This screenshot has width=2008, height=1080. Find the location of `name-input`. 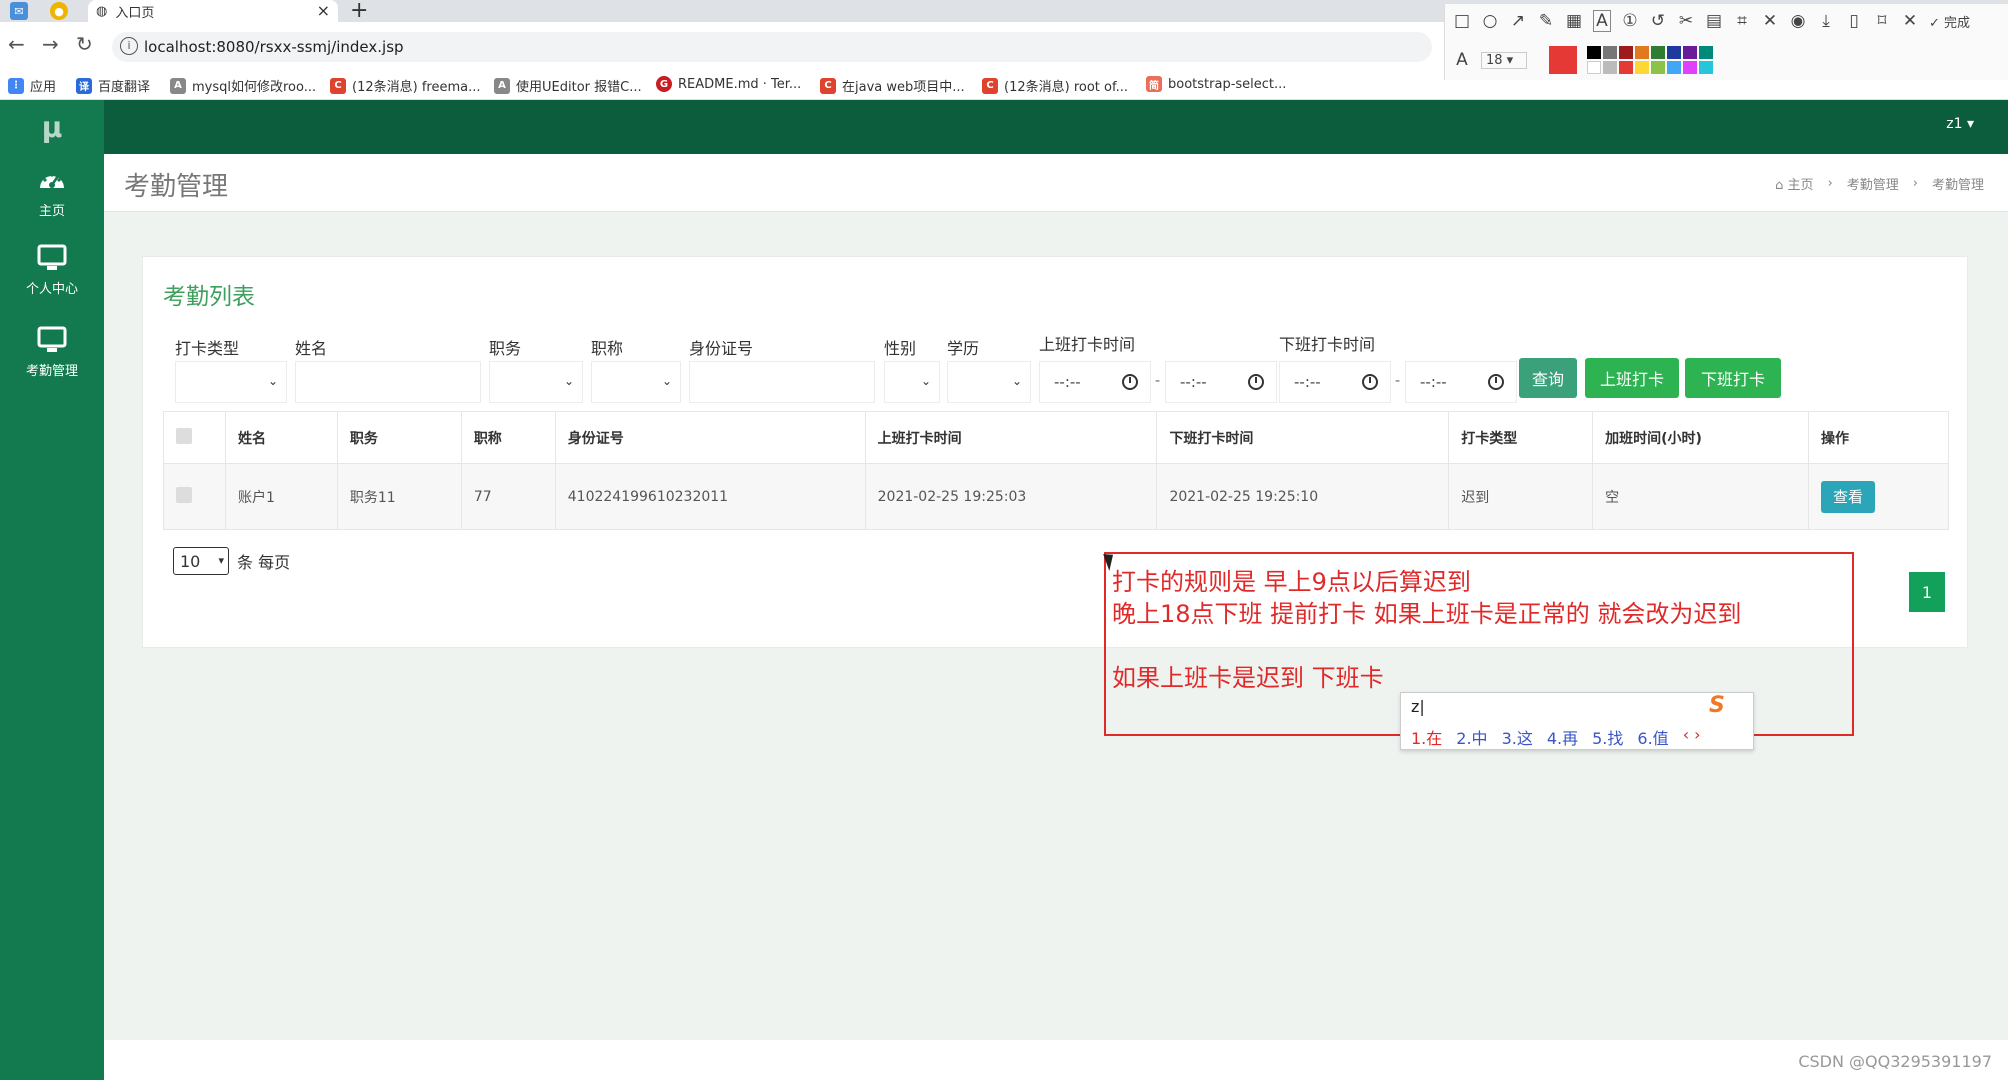

name-input is located at coordinates (388, 382).